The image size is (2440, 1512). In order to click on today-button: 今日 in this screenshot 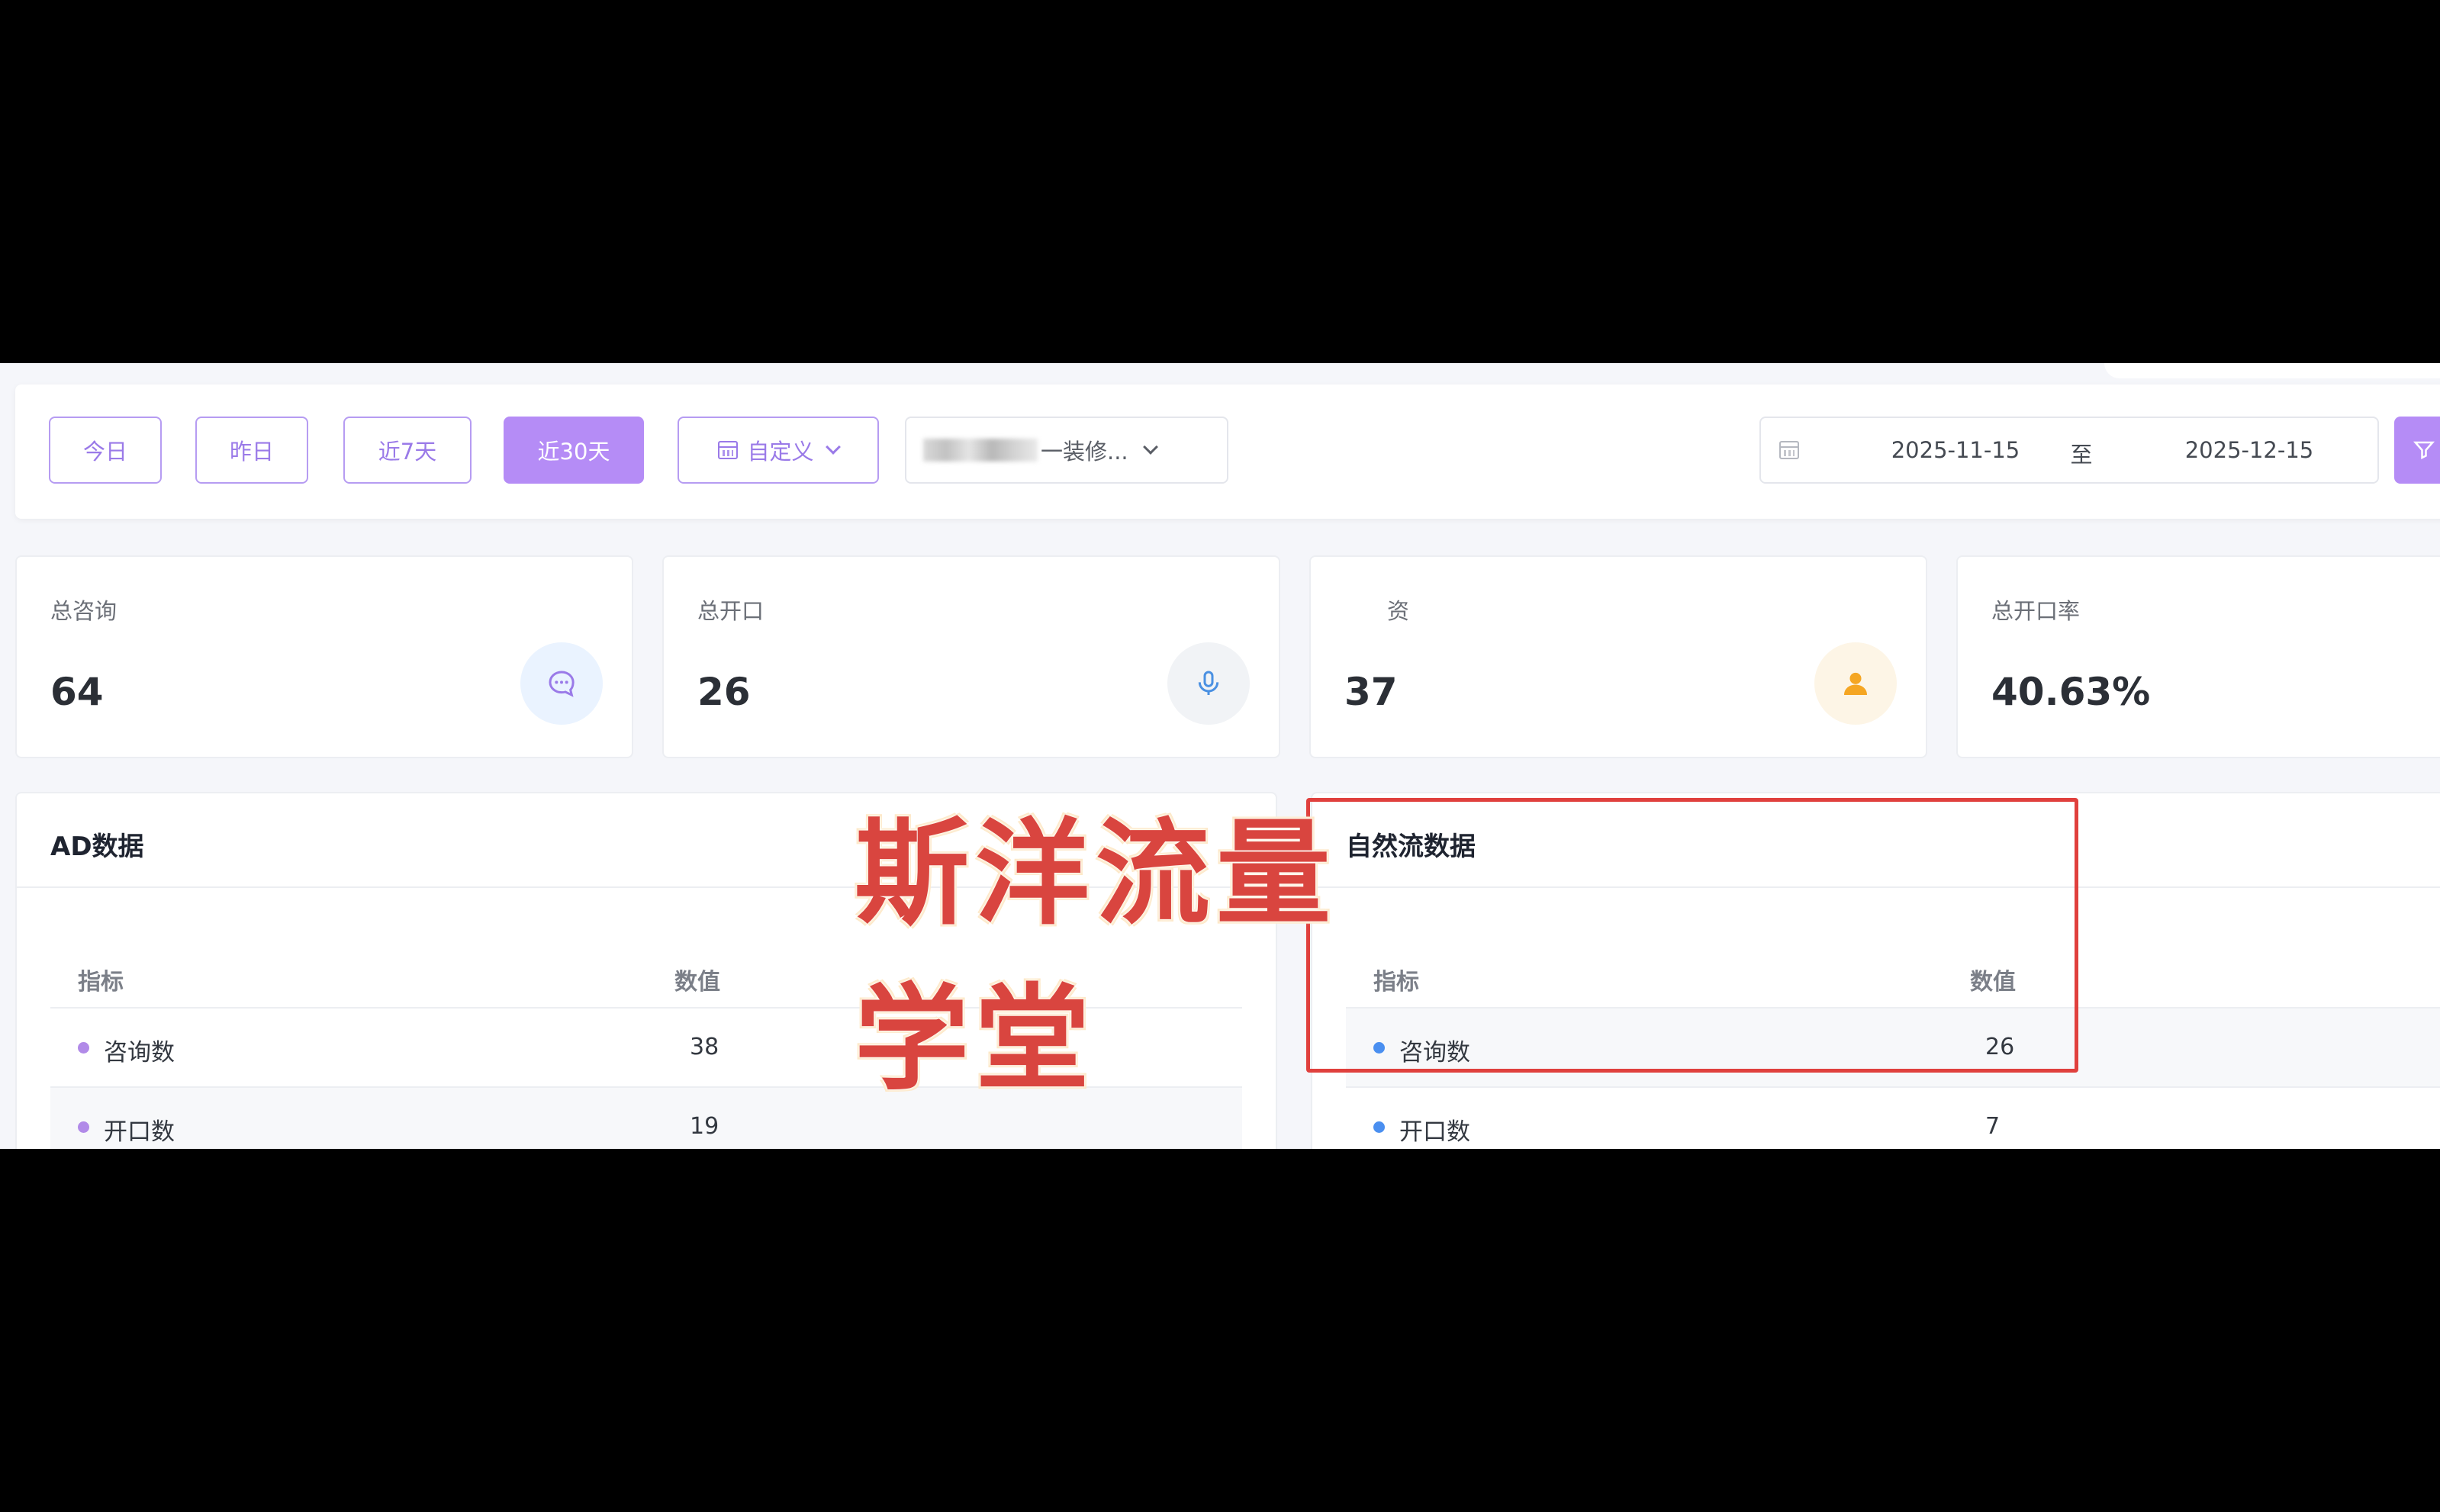, I will do `click(105, 451)`.